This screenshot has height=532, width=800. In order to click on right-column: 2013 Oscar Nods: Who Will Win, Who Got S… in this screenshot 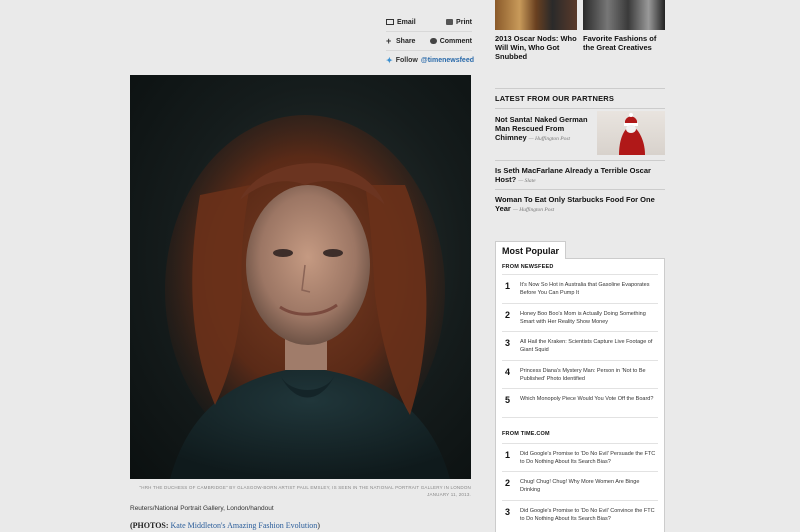, I will do `click(580, 30)`.